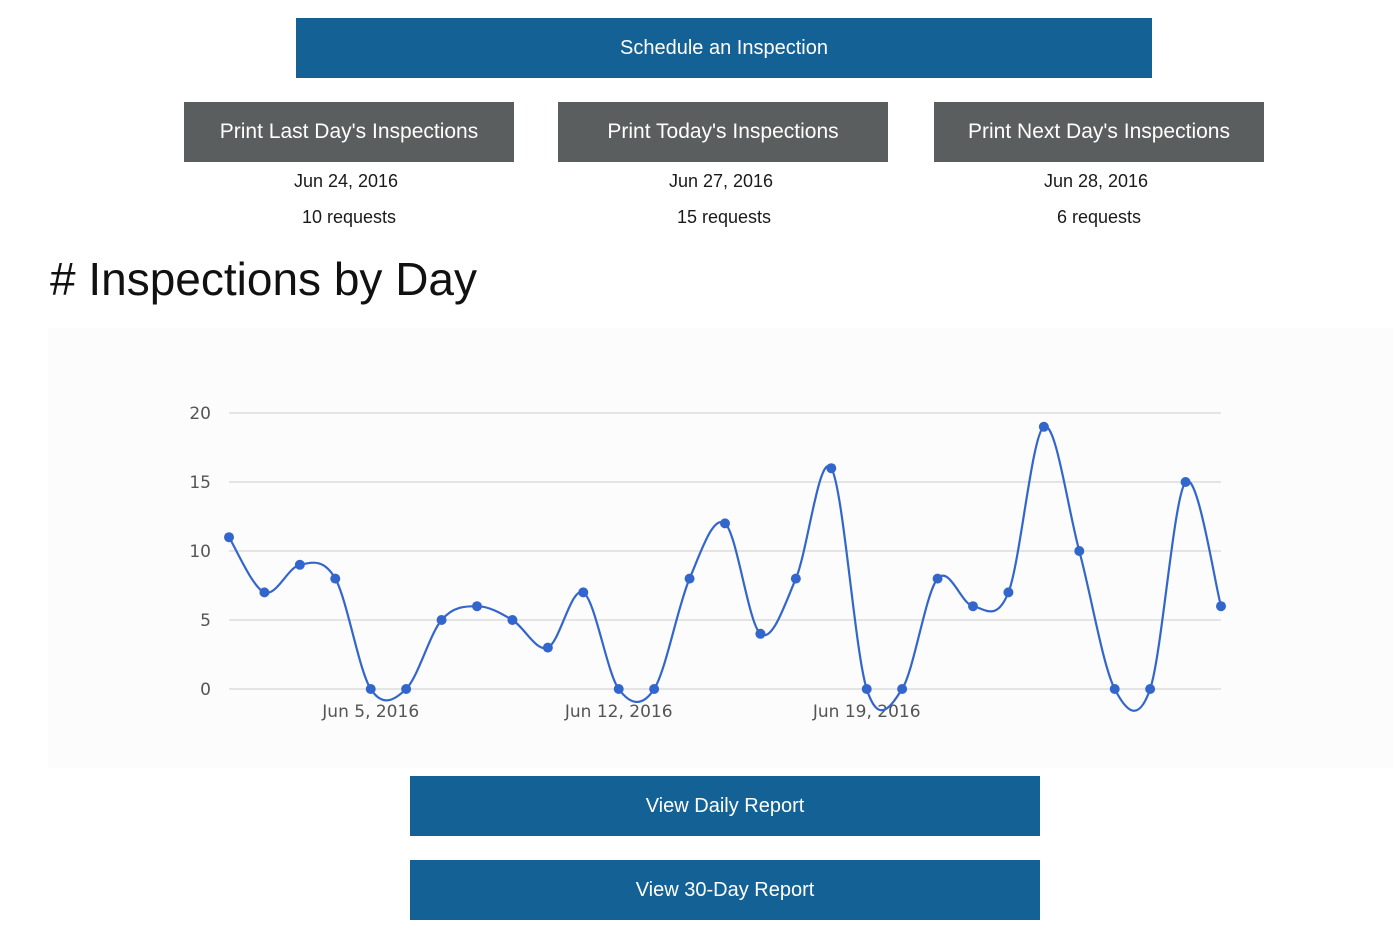 This screenshot has width=1396, height=940. Describe the element at coordinates (264, 279) in the screenshot. I see `inspections-by-day-title: # Inspections by Day` at that location.